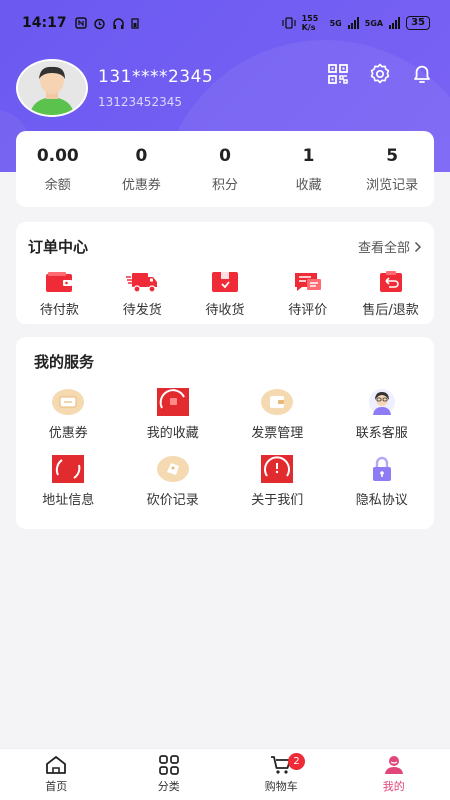 This screenshot has height=800, width=450. I want to click on service-about-us: 关于我们, so click(277, 481).